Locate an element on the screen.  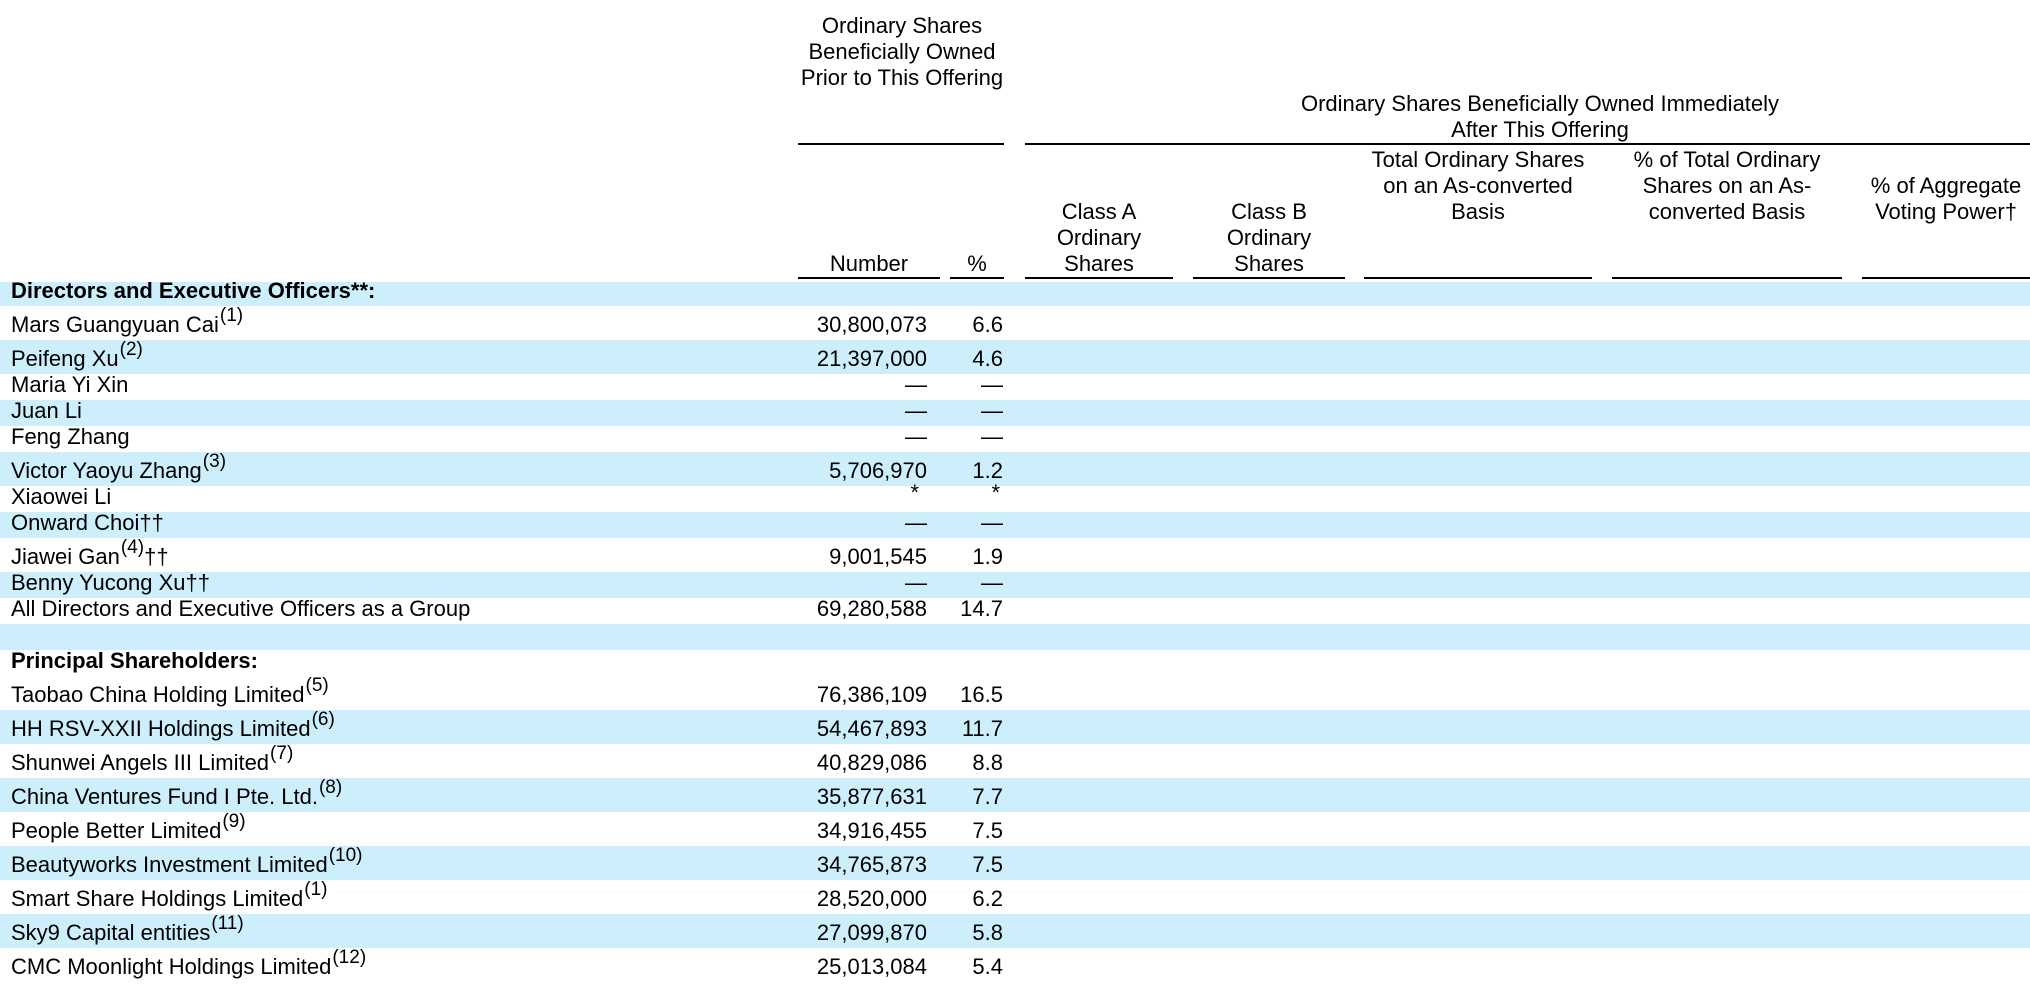
header-percent-text: % is located at coordinates (977, 263).